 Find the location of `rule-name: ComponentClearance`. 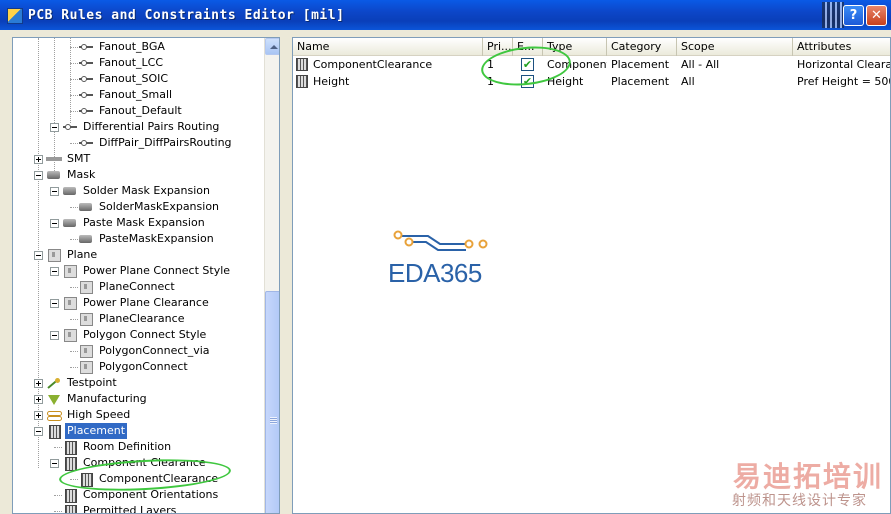

rule-name: ComponentClearance is located at coordinates (373, 64).